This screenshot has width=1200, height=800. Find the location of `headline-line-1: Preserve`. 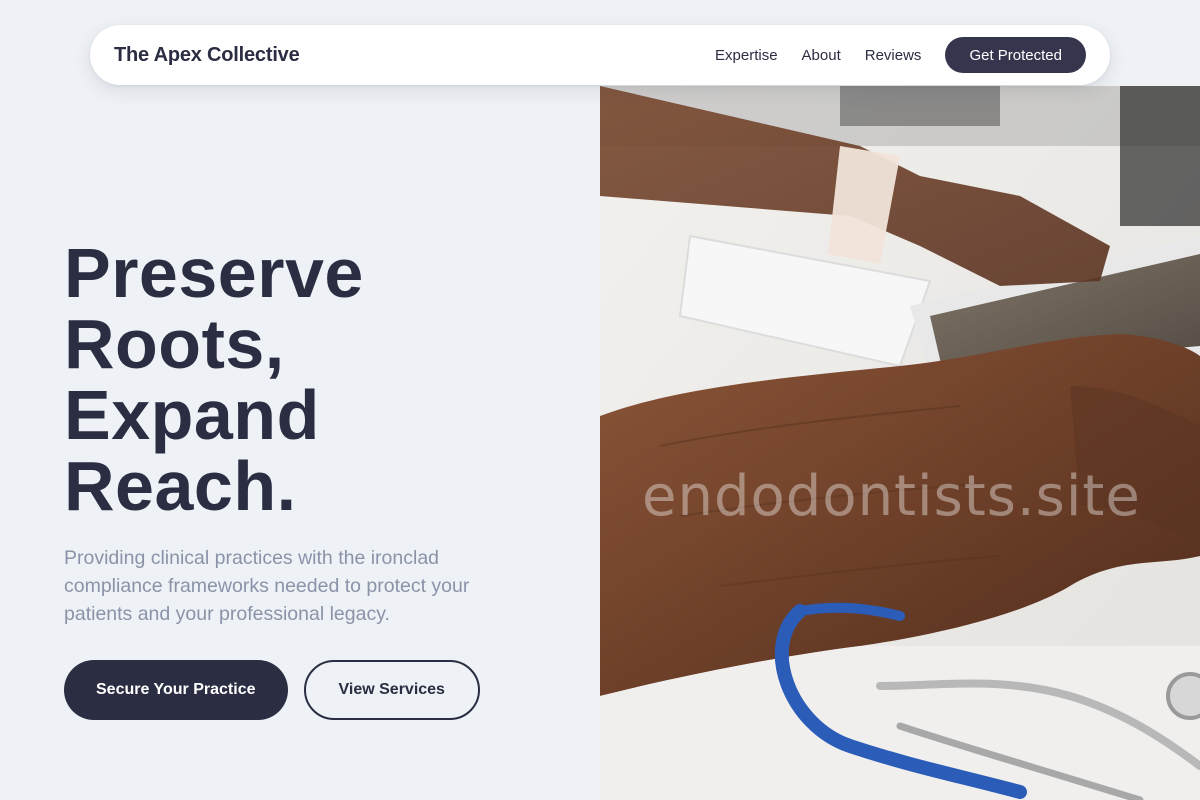

headline-line-1: Preserve is located at coordinates (214, 273).